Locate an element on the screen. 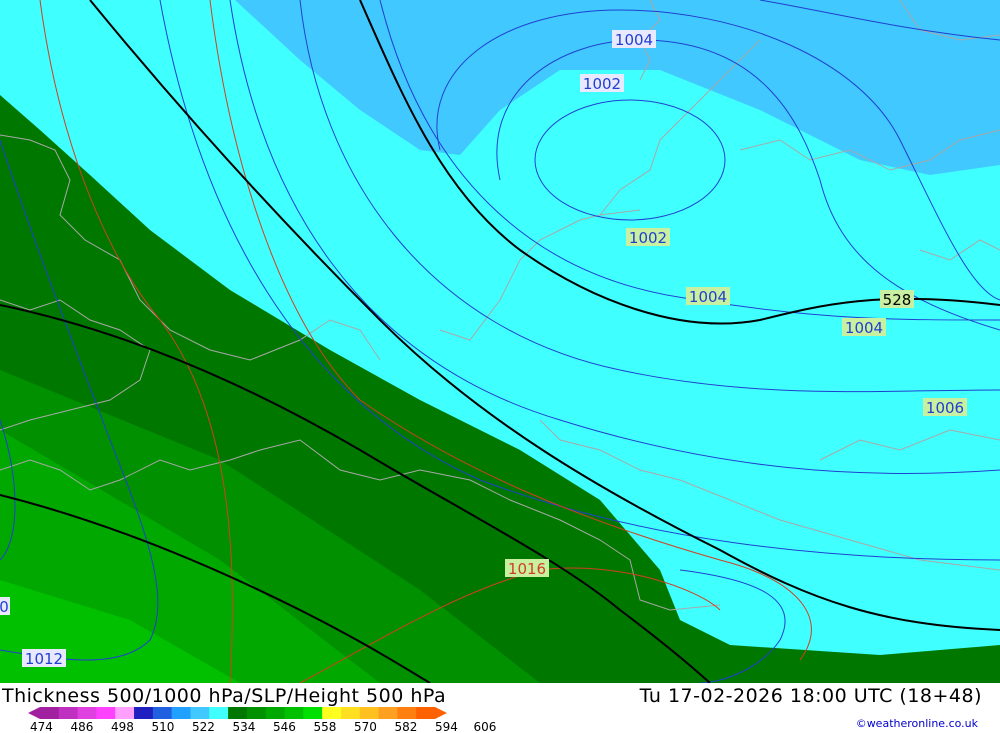 The width and height of the screenshot is (1000, 733). scale-tick-label: 510 is located at coordinates (163, 726).